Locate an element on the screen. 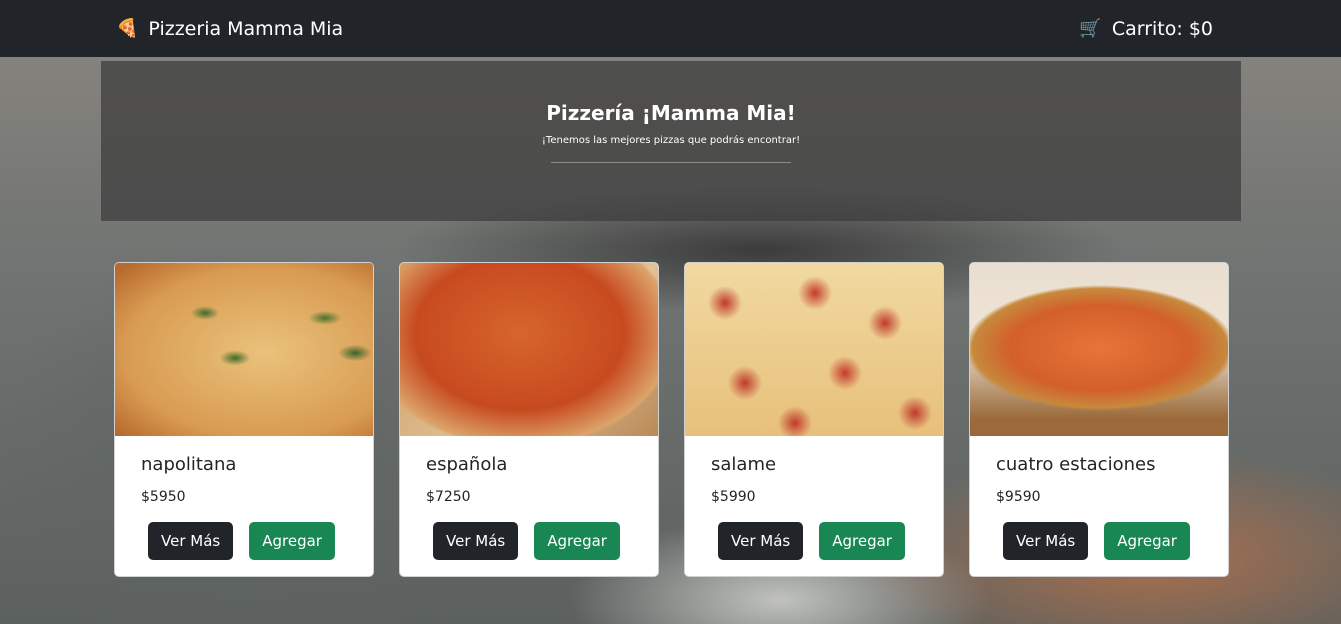 The image size is (1341, 624). cart-total: Carrito: $0 is located at coordinates (1162, 28).